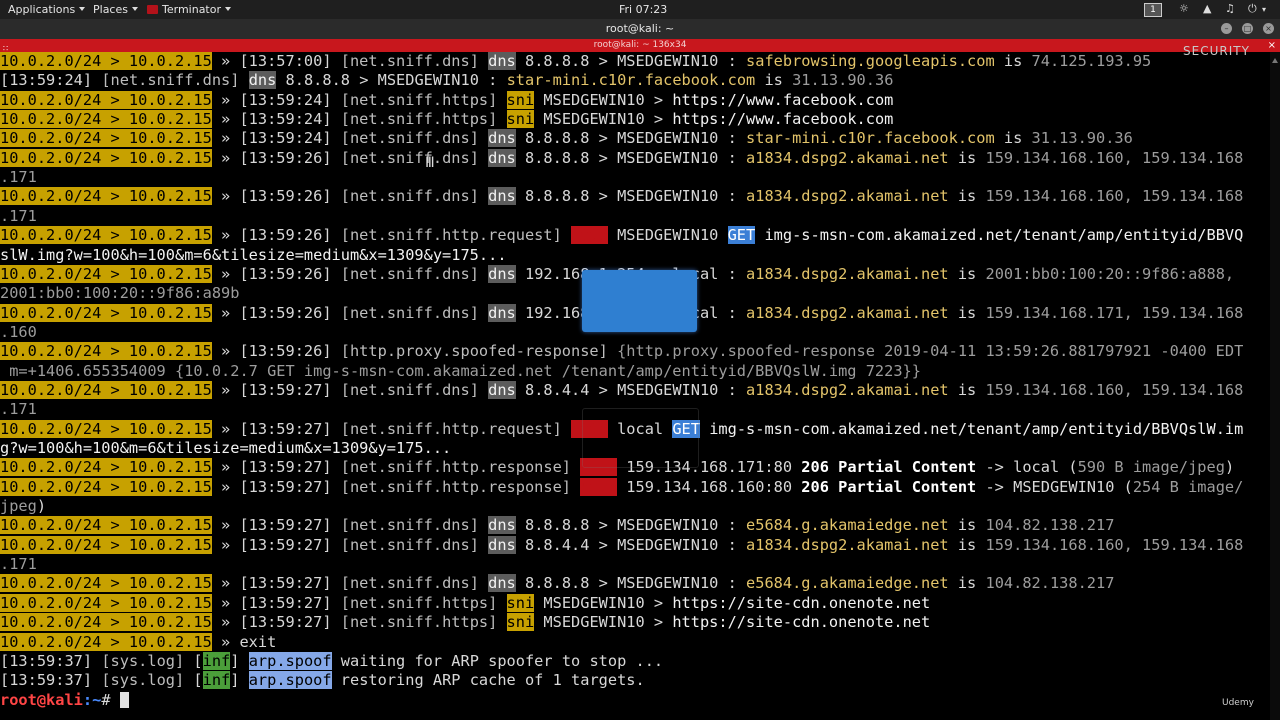 Image resolution: width=1280 pixels, height=720 pixels. Describe the element at coordinates (603, 602) in the screenshot. I see `log-text: MSEDGEWIN10 >` at that location.